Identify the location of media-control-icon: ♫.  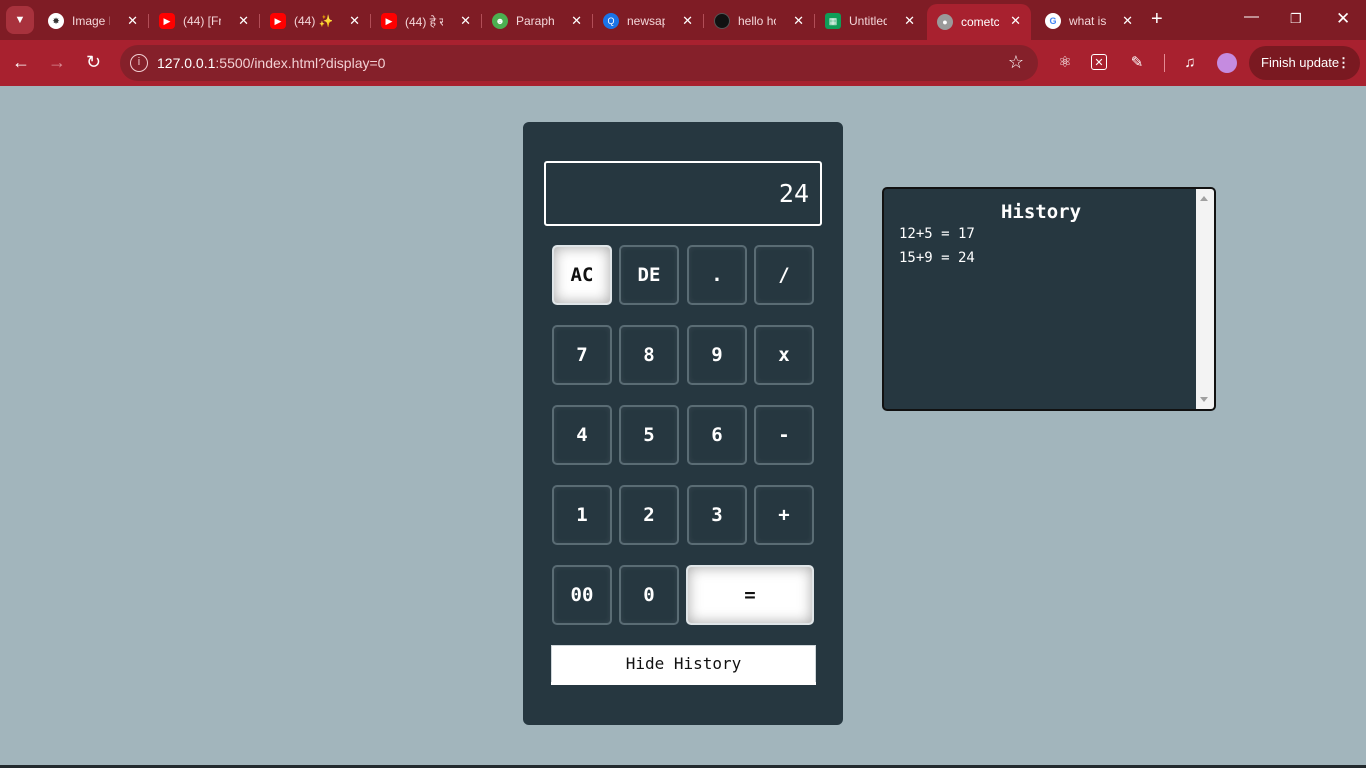
(1190, 62).